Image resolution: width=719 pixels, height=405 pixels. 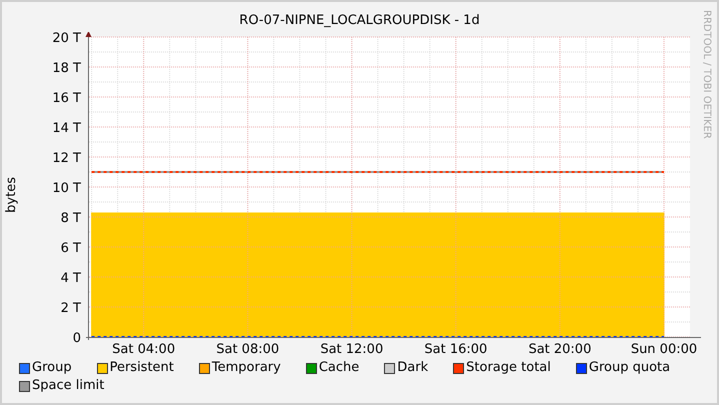 What do you see at coordinates (66, 39) in the screenshot?
I see `y-tick-label: 20 T` at bounding box center [66, 39].